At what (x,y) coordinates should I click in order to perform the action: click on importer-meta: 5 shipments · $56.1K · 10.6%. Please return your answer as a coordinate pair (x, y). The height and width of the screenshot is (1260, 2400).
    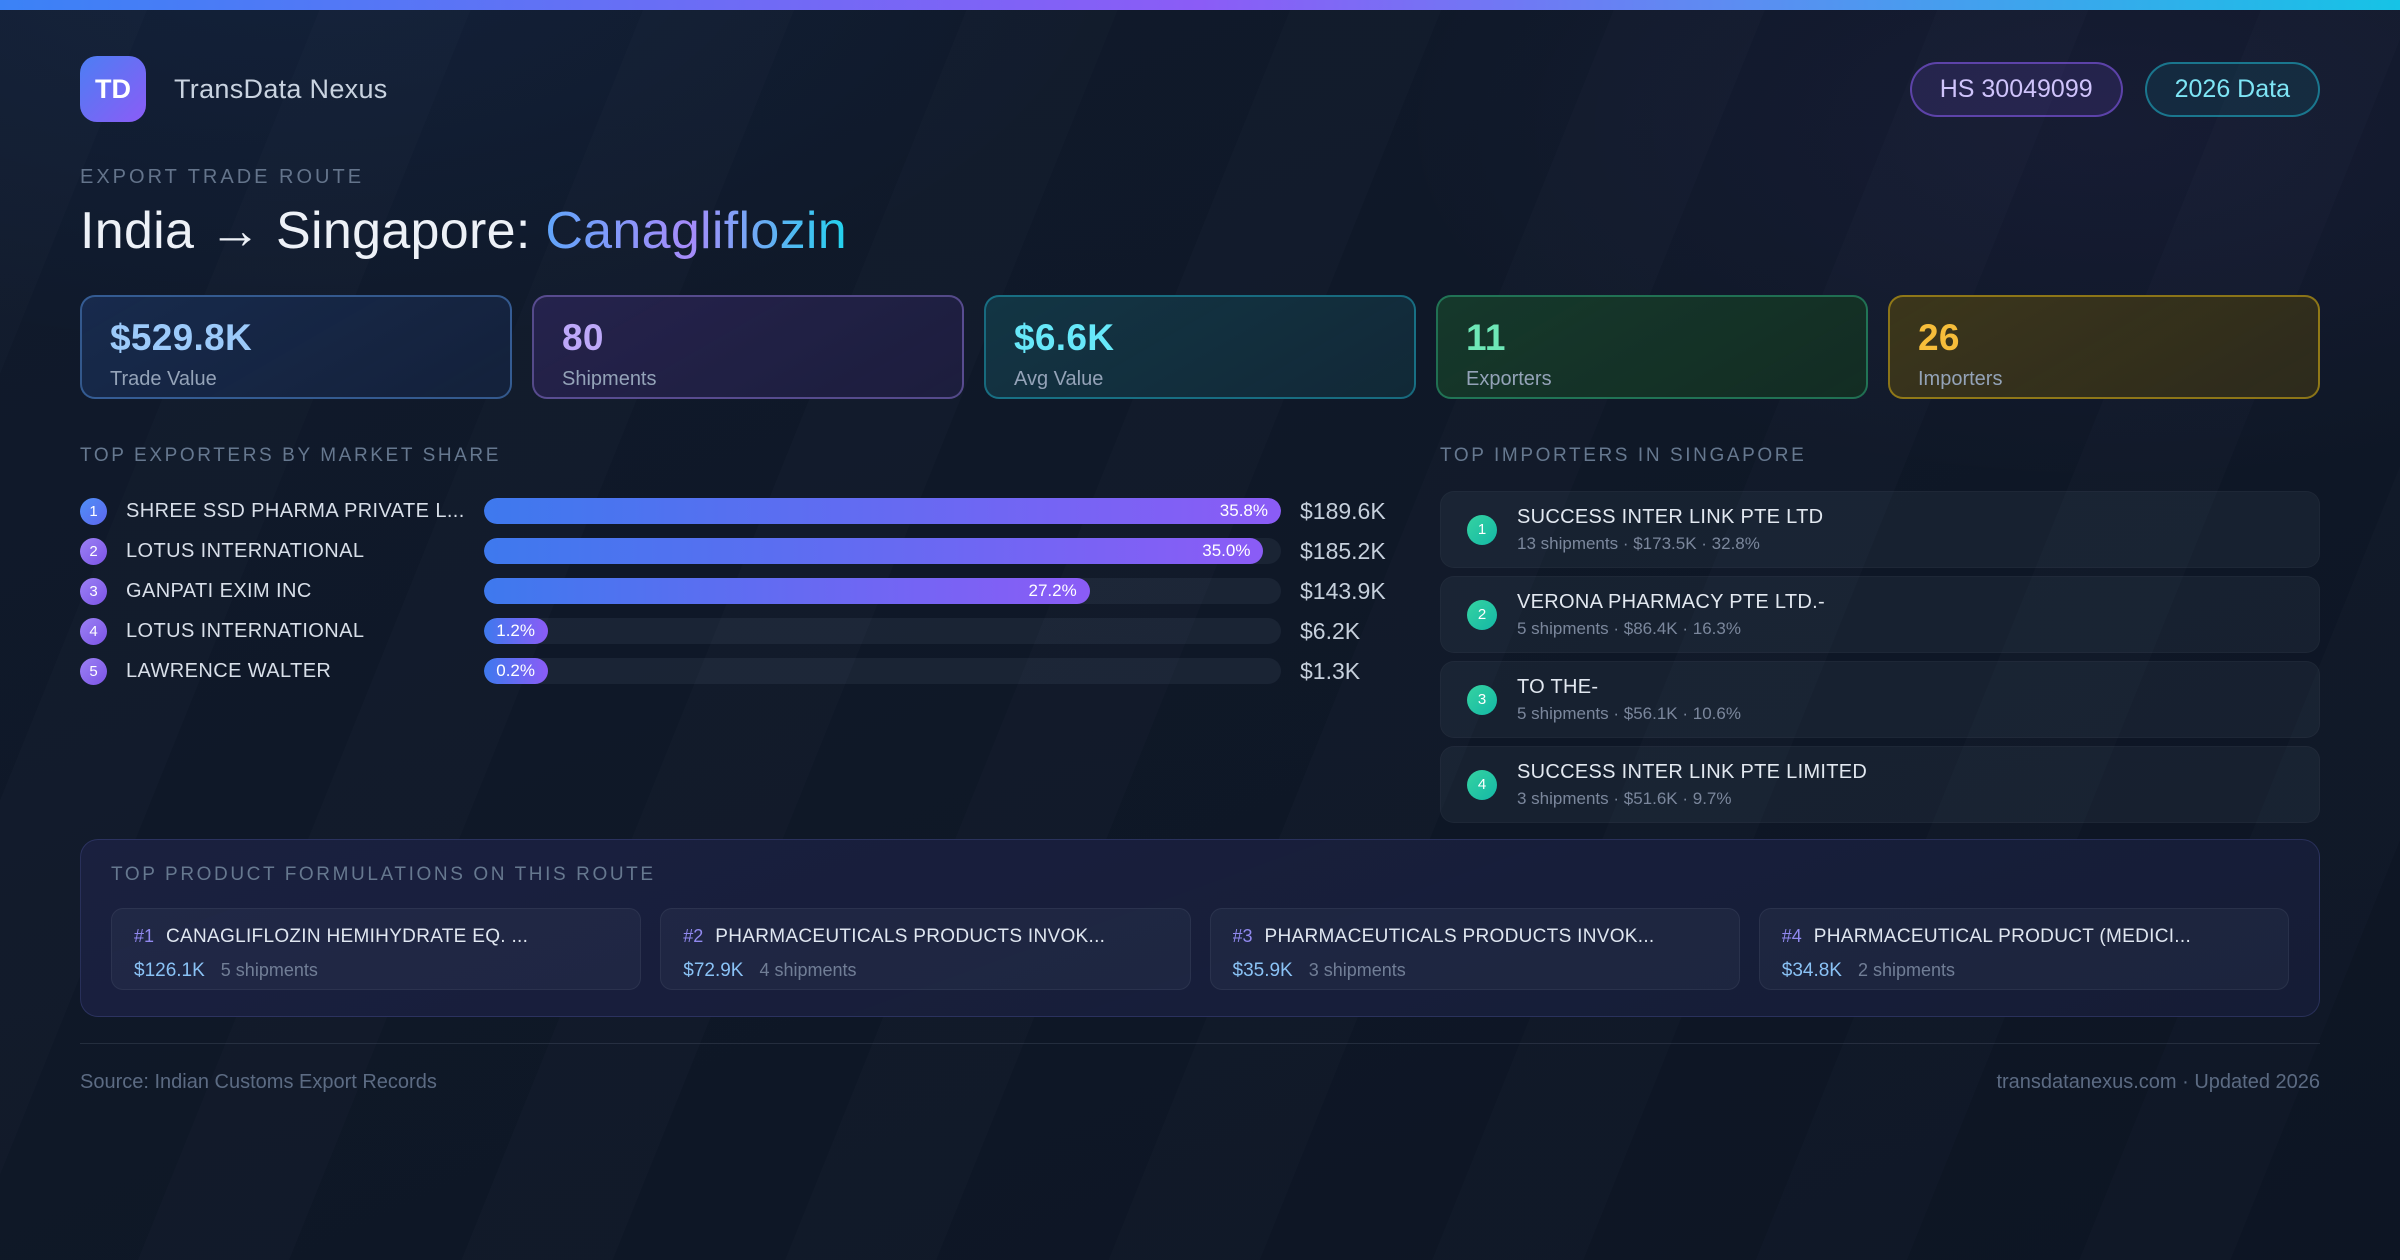
    Looking at the image, I should click on (1629, 713).